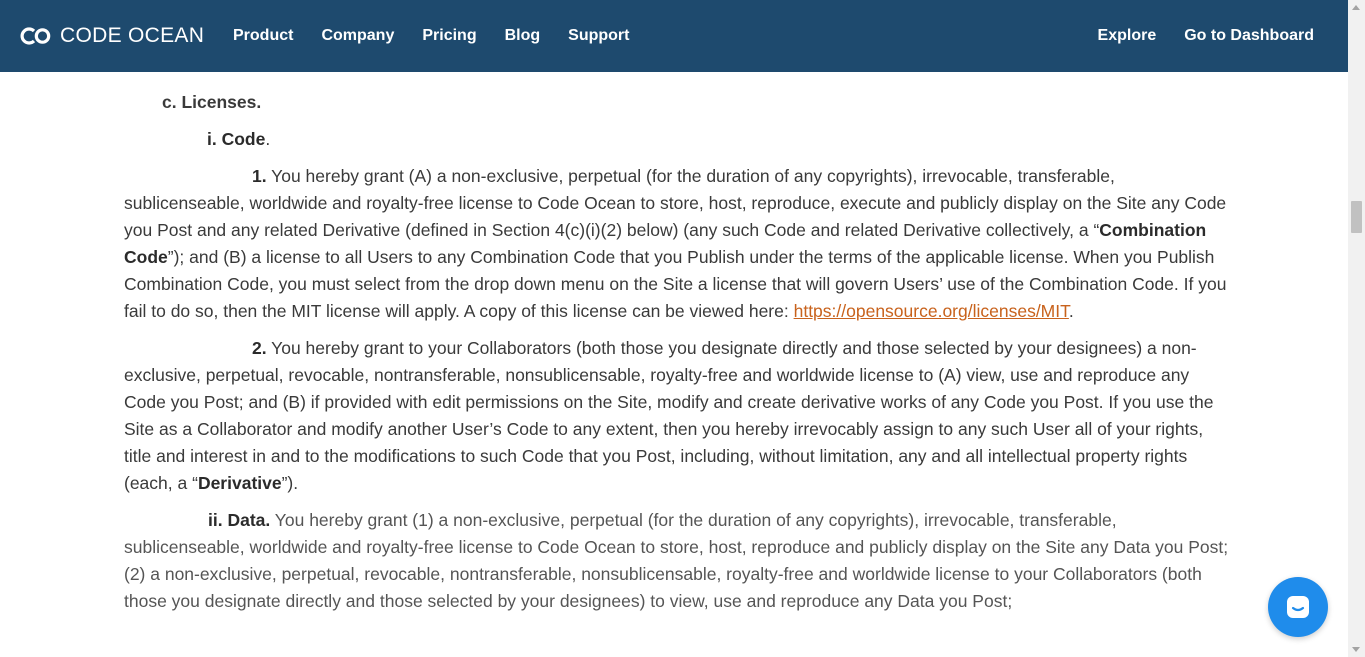  I want to click on chat-icon, so click(1298, 607).